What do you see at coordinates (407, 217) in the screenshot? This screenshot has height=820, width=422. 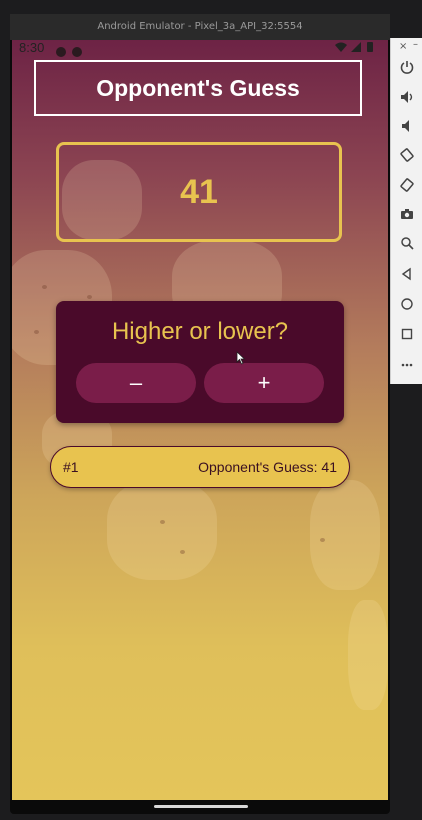 I see `camera-icon` at bounding box center [407, 217].